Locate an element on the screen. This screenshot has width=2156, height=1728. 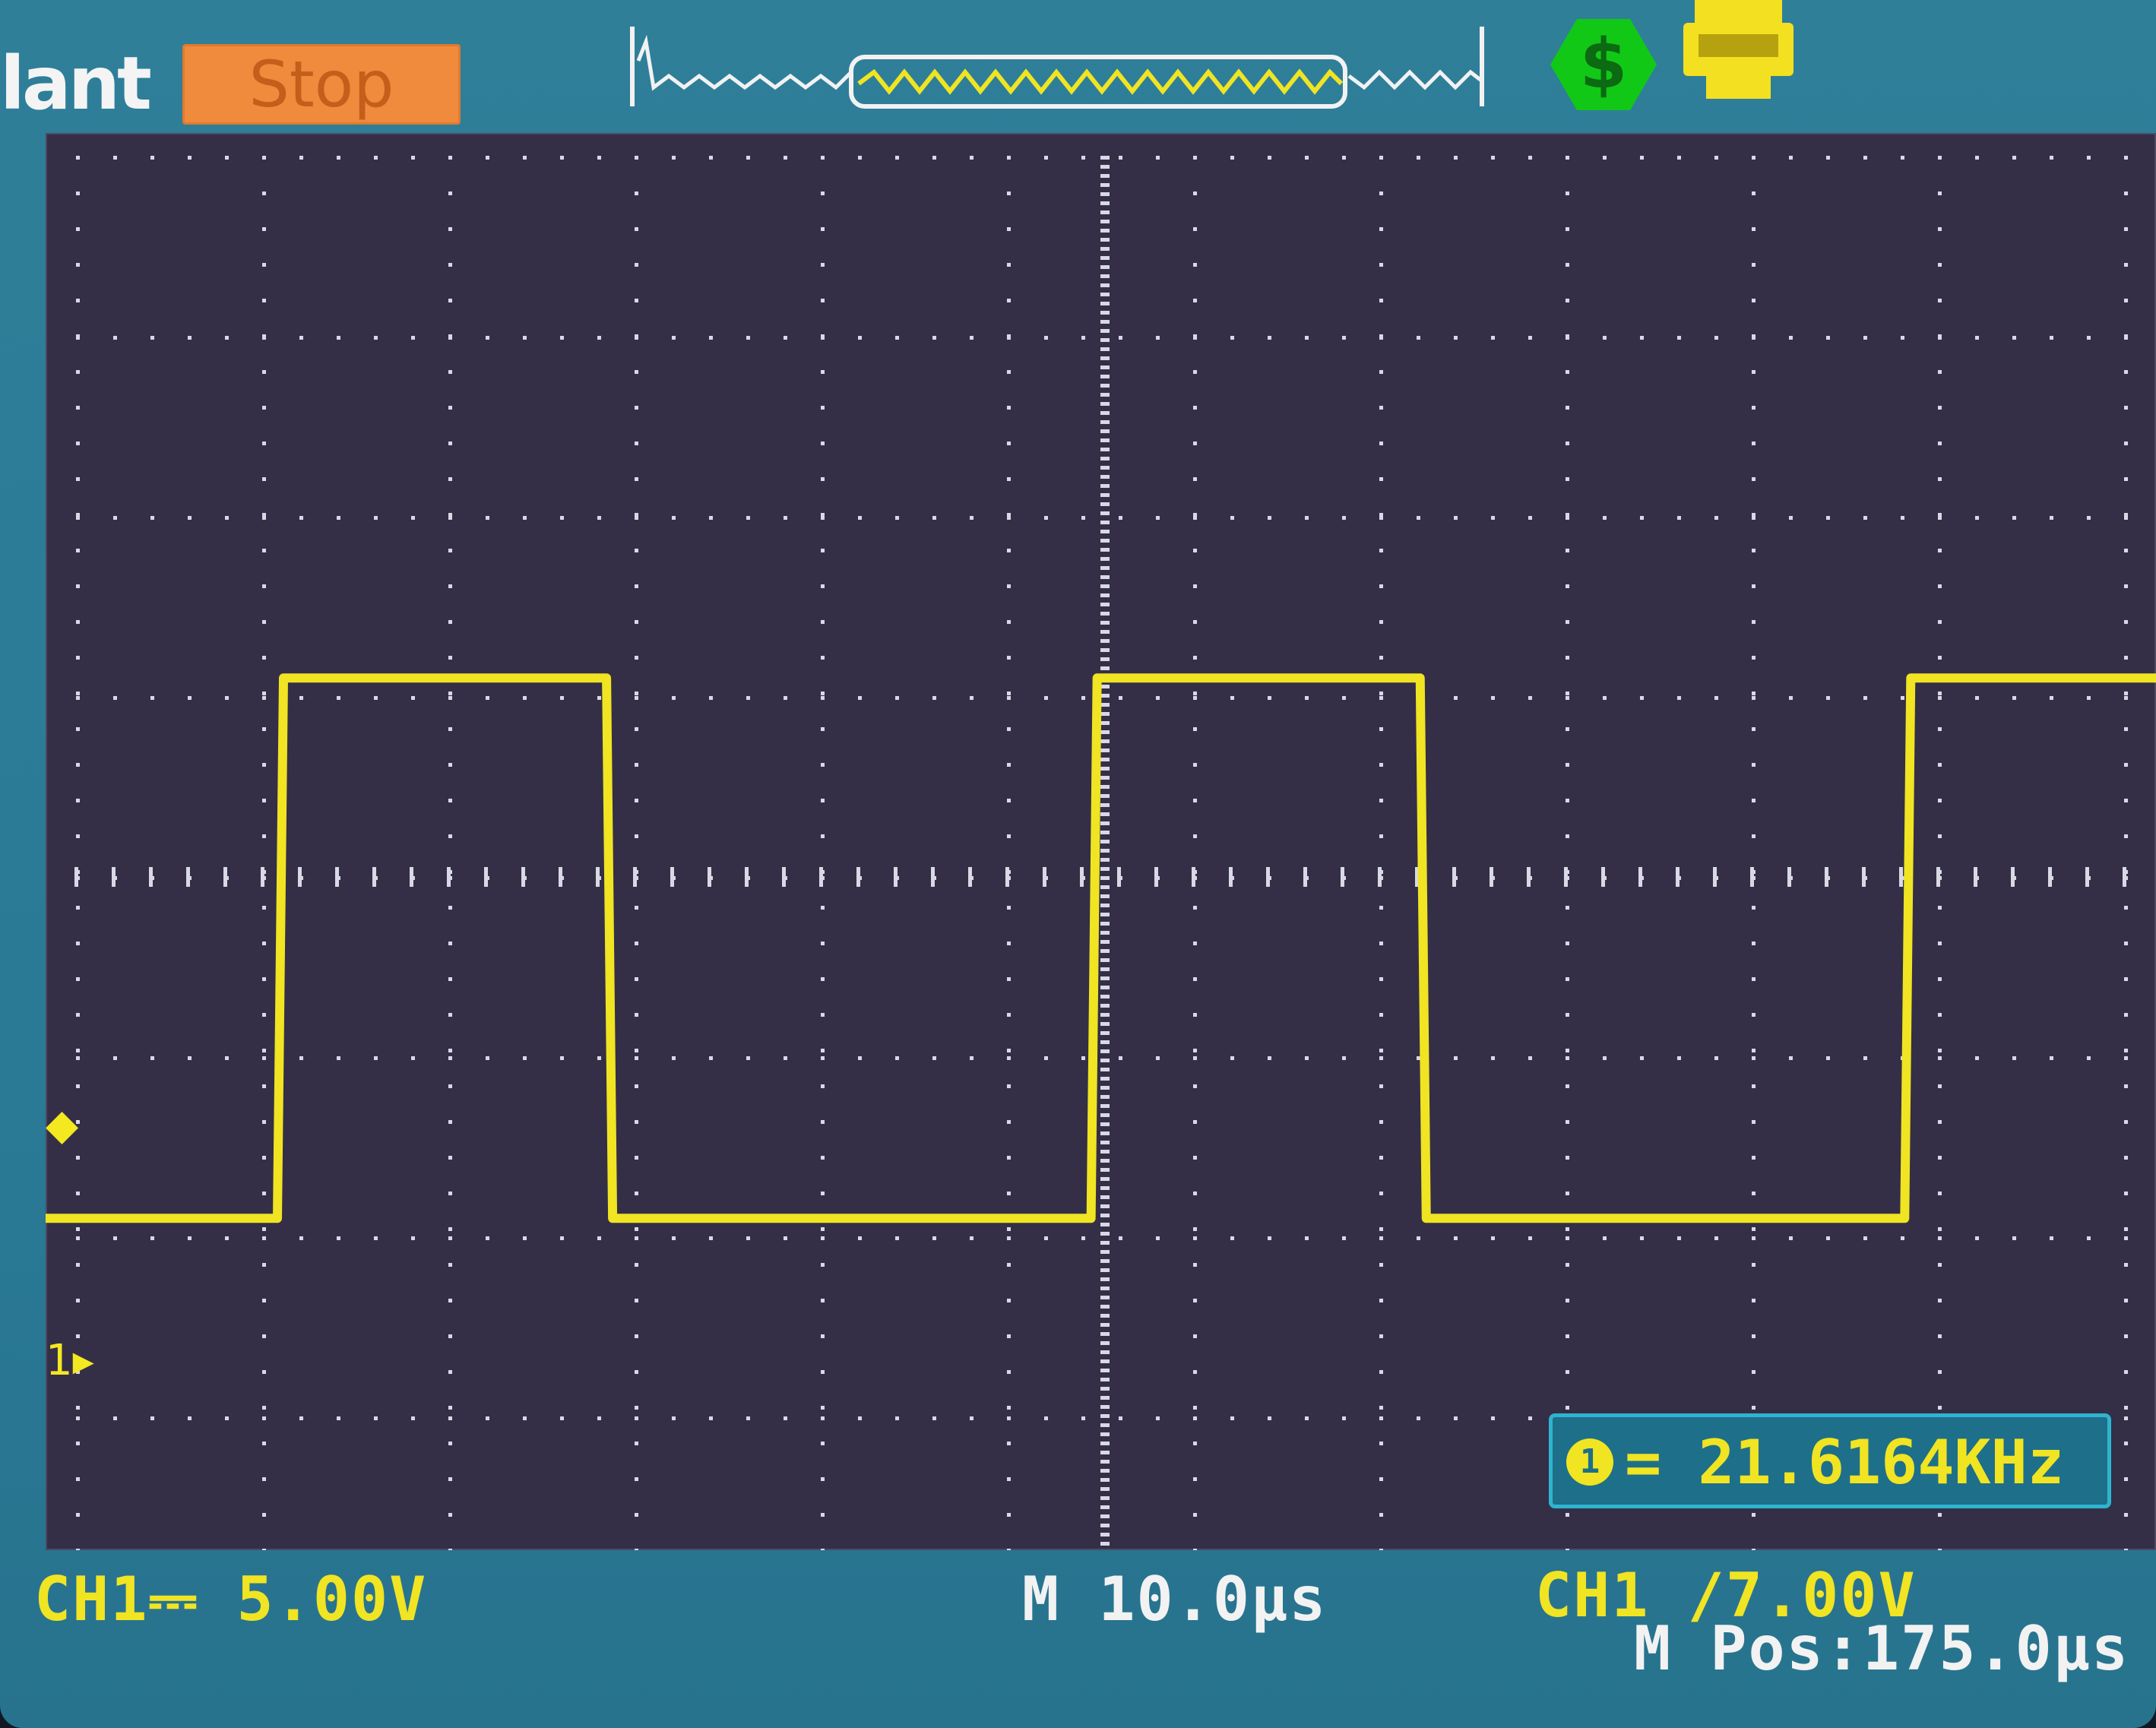
frequency-readout: = 21.6164KHz is located at coordinates (1845, 1462).